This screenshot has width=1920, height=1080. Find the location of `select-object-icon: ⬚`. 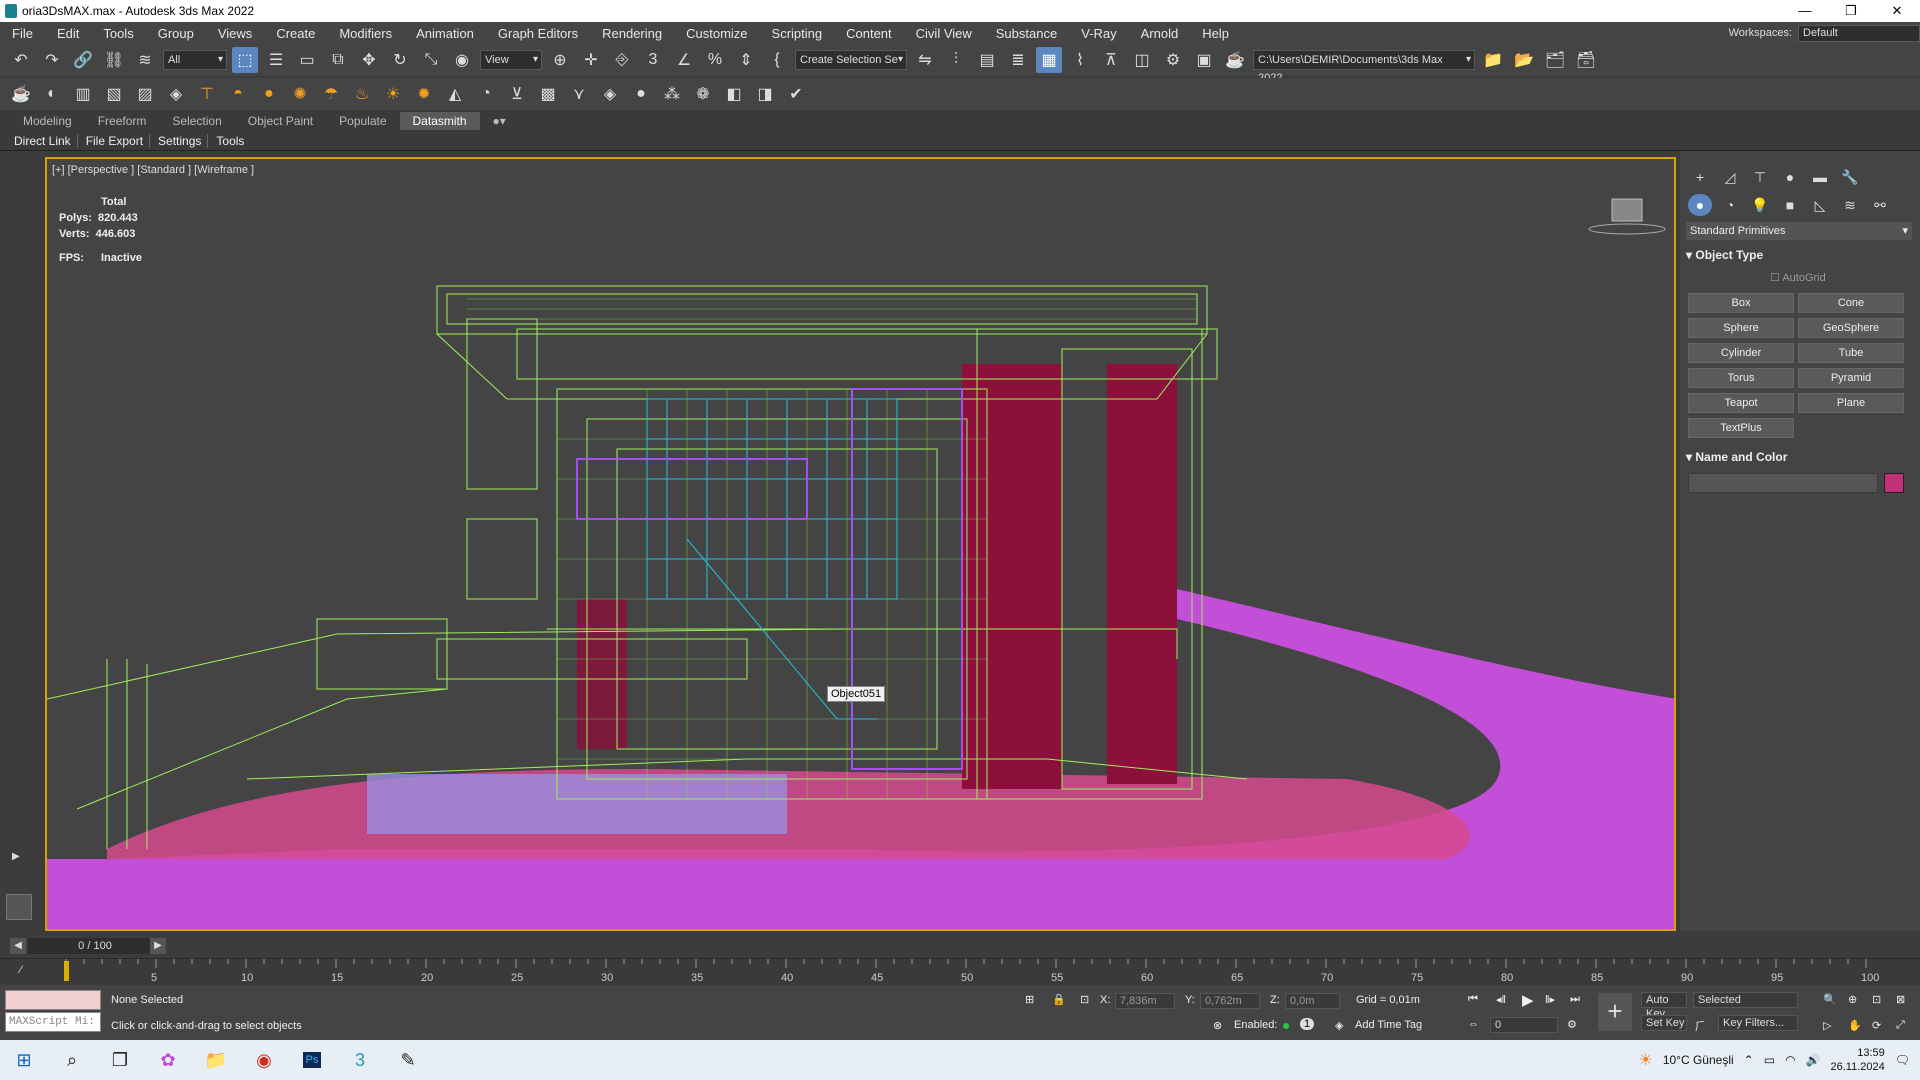

select-object-icon: ⬚ is located at coordinates (245, 60).